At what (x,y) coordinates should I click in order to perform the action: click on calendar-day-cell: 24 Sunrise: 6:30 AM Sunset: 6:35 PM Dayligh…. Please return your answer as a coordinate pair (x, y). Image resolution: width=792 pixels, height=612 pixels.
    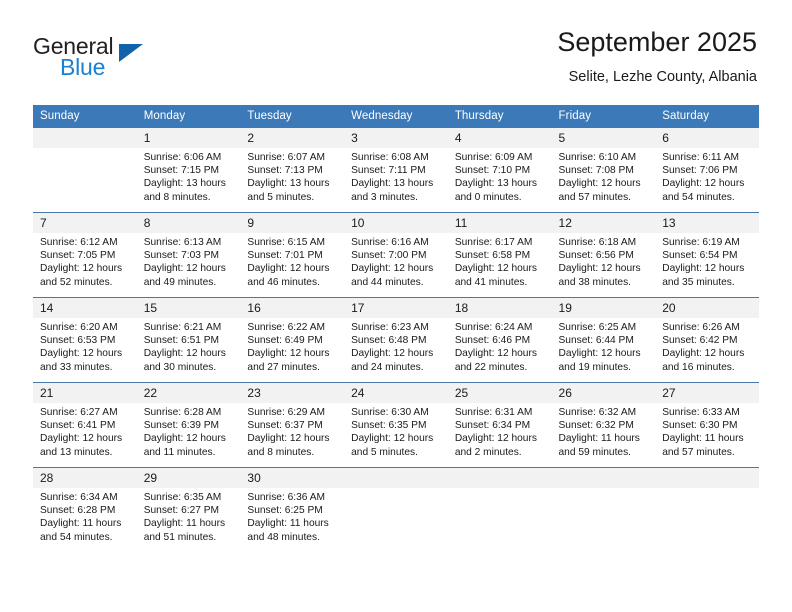
    Looking at the image, I should click on (396, 425).